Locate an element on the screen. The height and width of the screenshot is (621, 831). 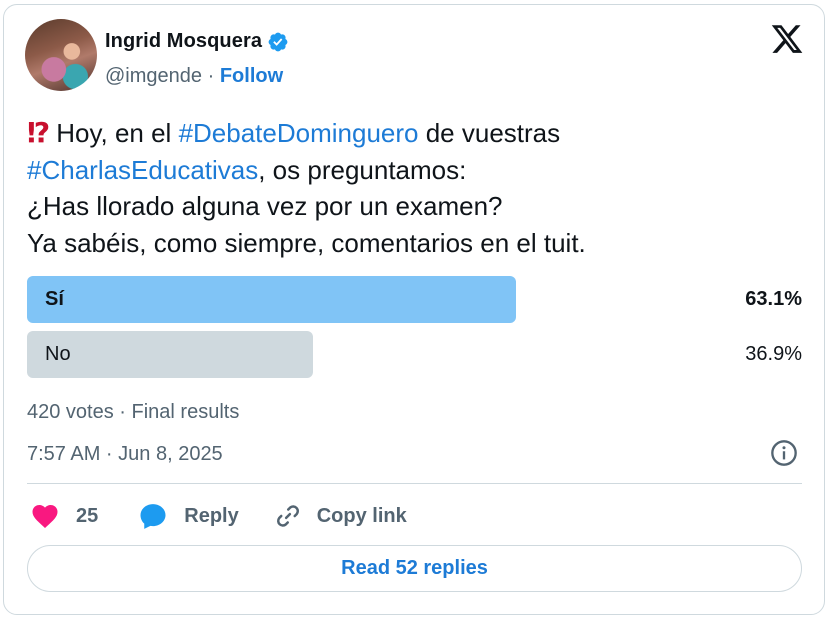
reply-button: Reply is located at coordinates (188, 516).